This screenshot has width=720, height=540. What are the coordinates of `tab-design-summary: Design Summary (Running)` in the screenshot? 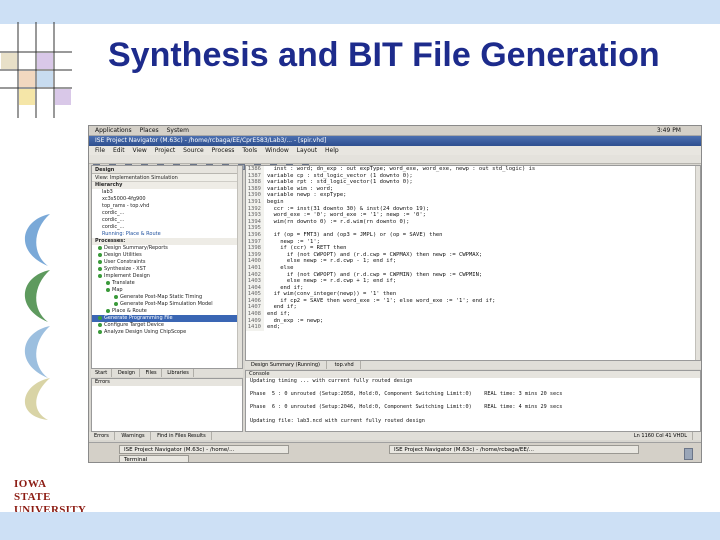 It's located at (286, 365).